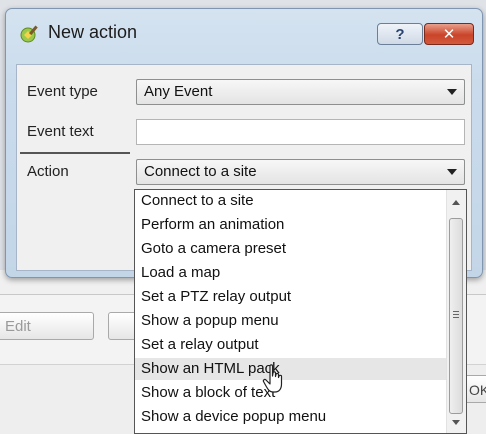 The image size is (486, 434). I want to click on list-item: Set a relay output, so click(291, 345).